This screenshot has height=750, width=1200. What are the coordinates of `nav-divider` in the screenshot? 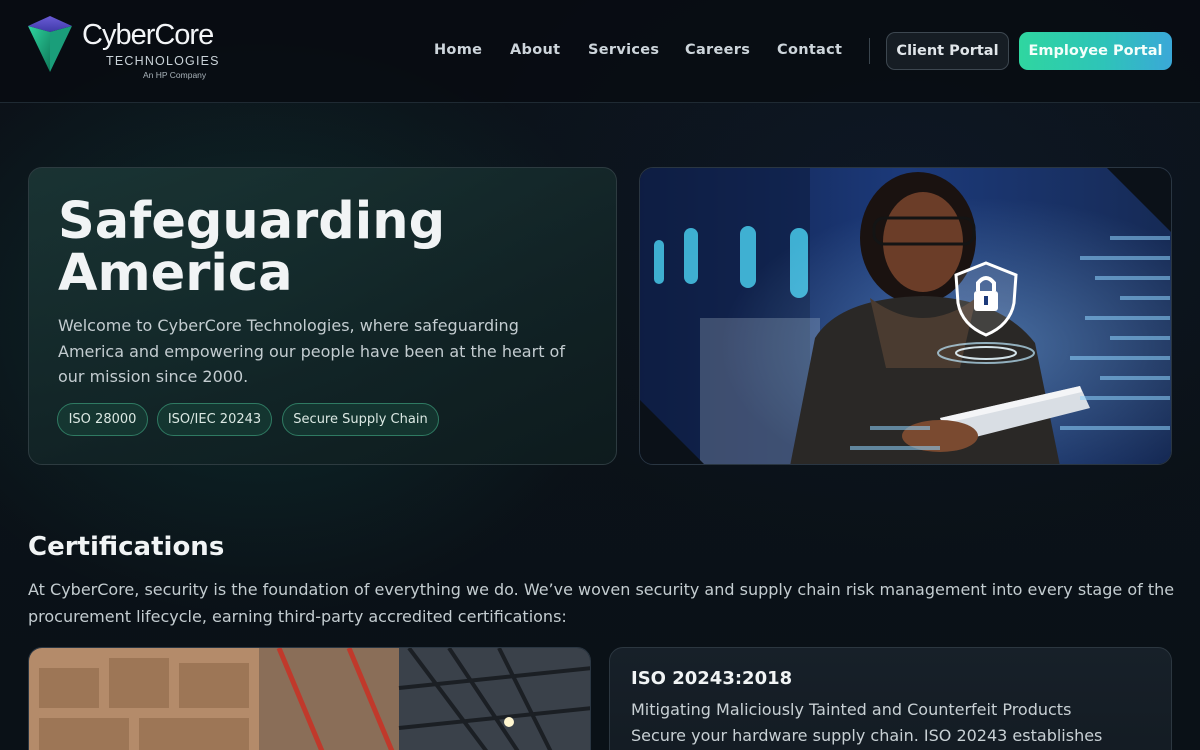 It's located at (869, 51).